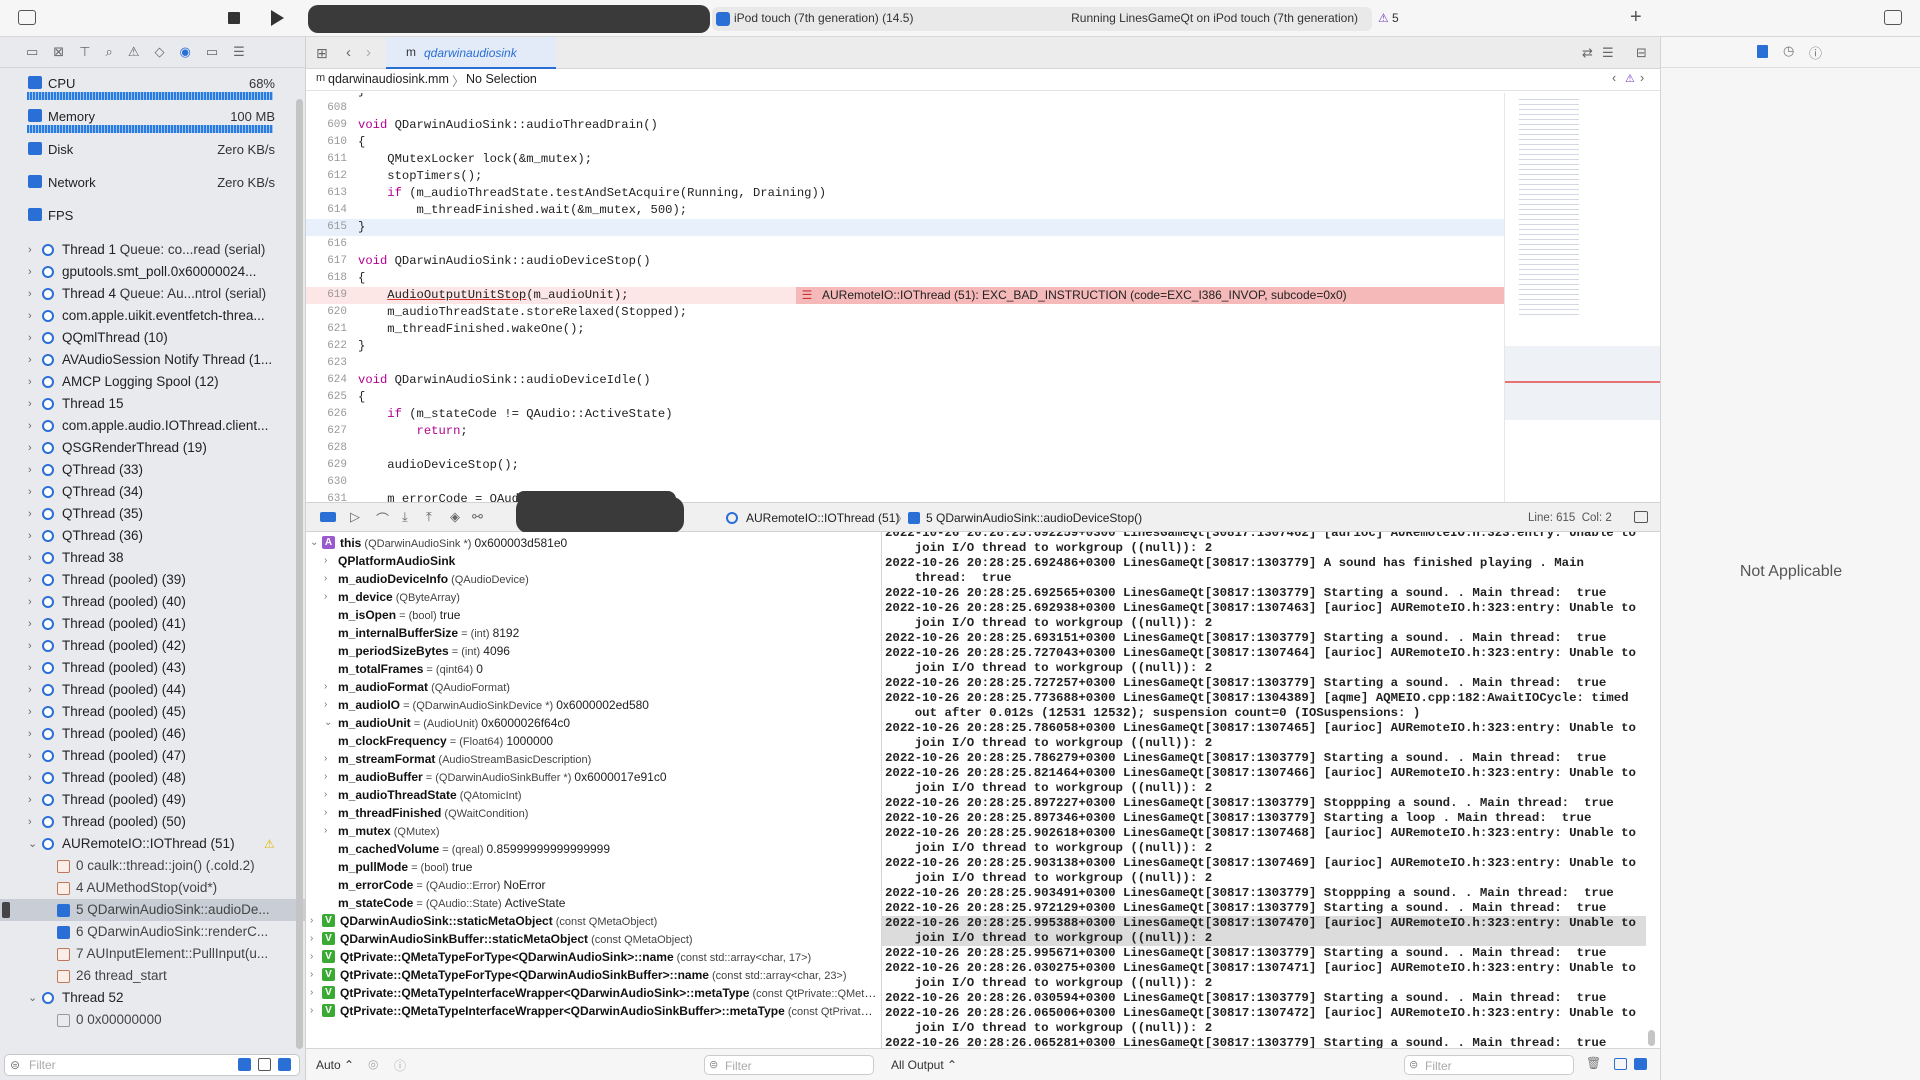 This screenshot has height=1080, width=1920. Describe the element at coordinates (1587, 53) in the screenshot. I see `swap-icon: ⇄` at that location.